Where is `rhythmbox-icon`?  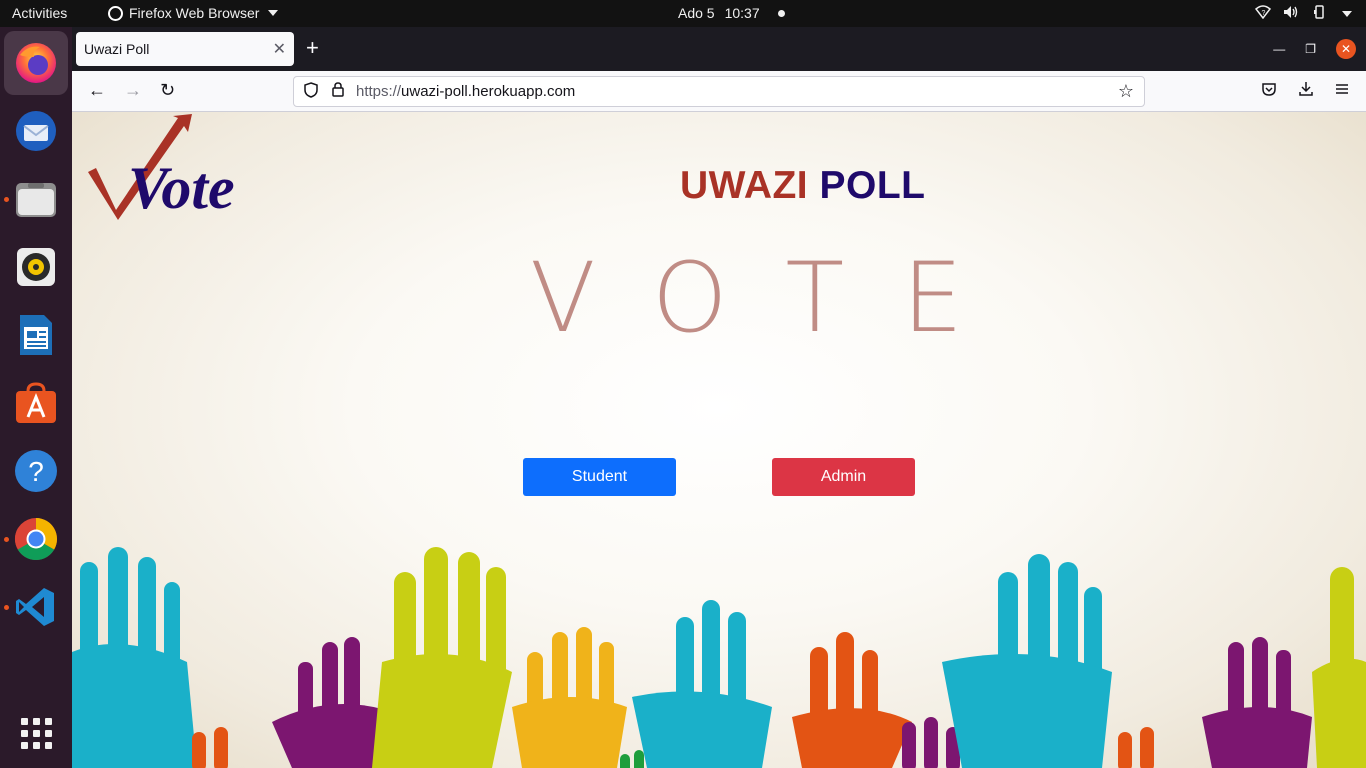
rhythmbox-icon is located at coordinates (36, 267).